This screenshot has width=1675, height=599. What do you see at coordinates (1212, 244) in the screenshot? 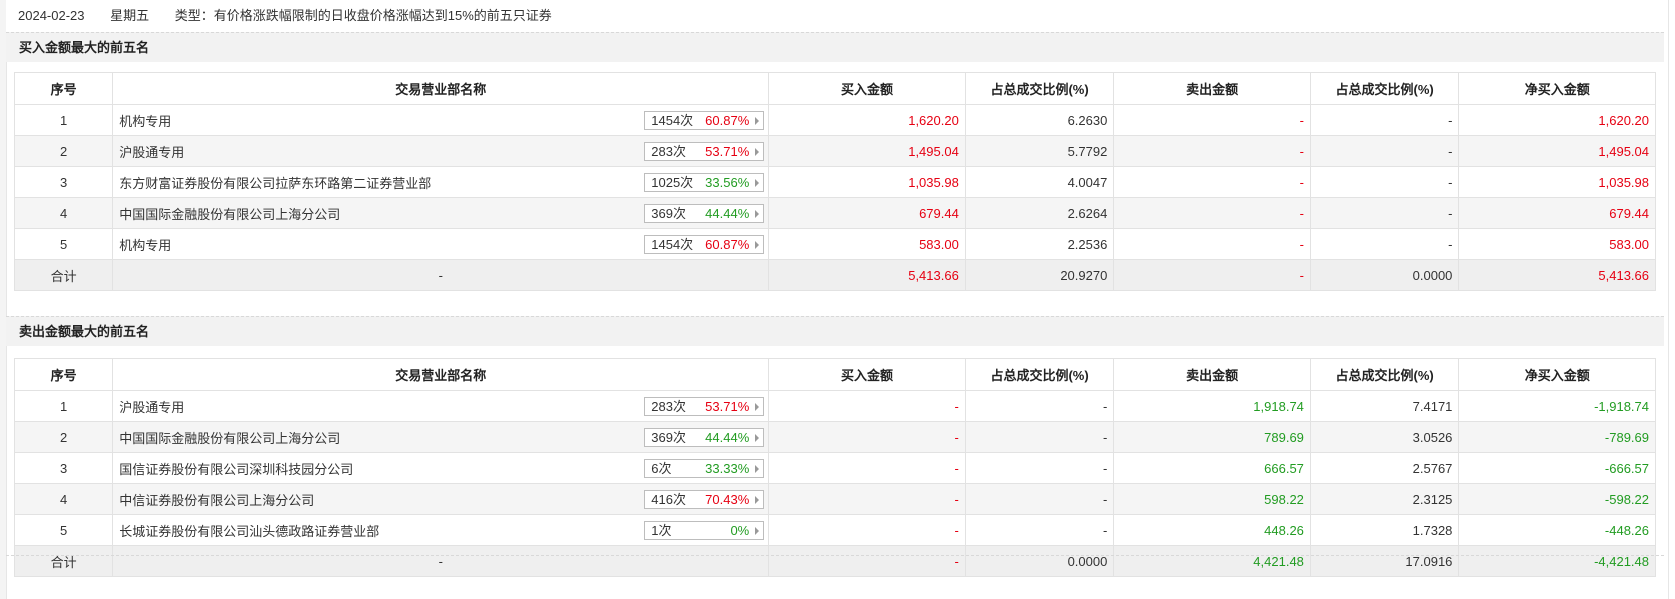
I see `sell-amount: -` at bounding box center [1212, 244].